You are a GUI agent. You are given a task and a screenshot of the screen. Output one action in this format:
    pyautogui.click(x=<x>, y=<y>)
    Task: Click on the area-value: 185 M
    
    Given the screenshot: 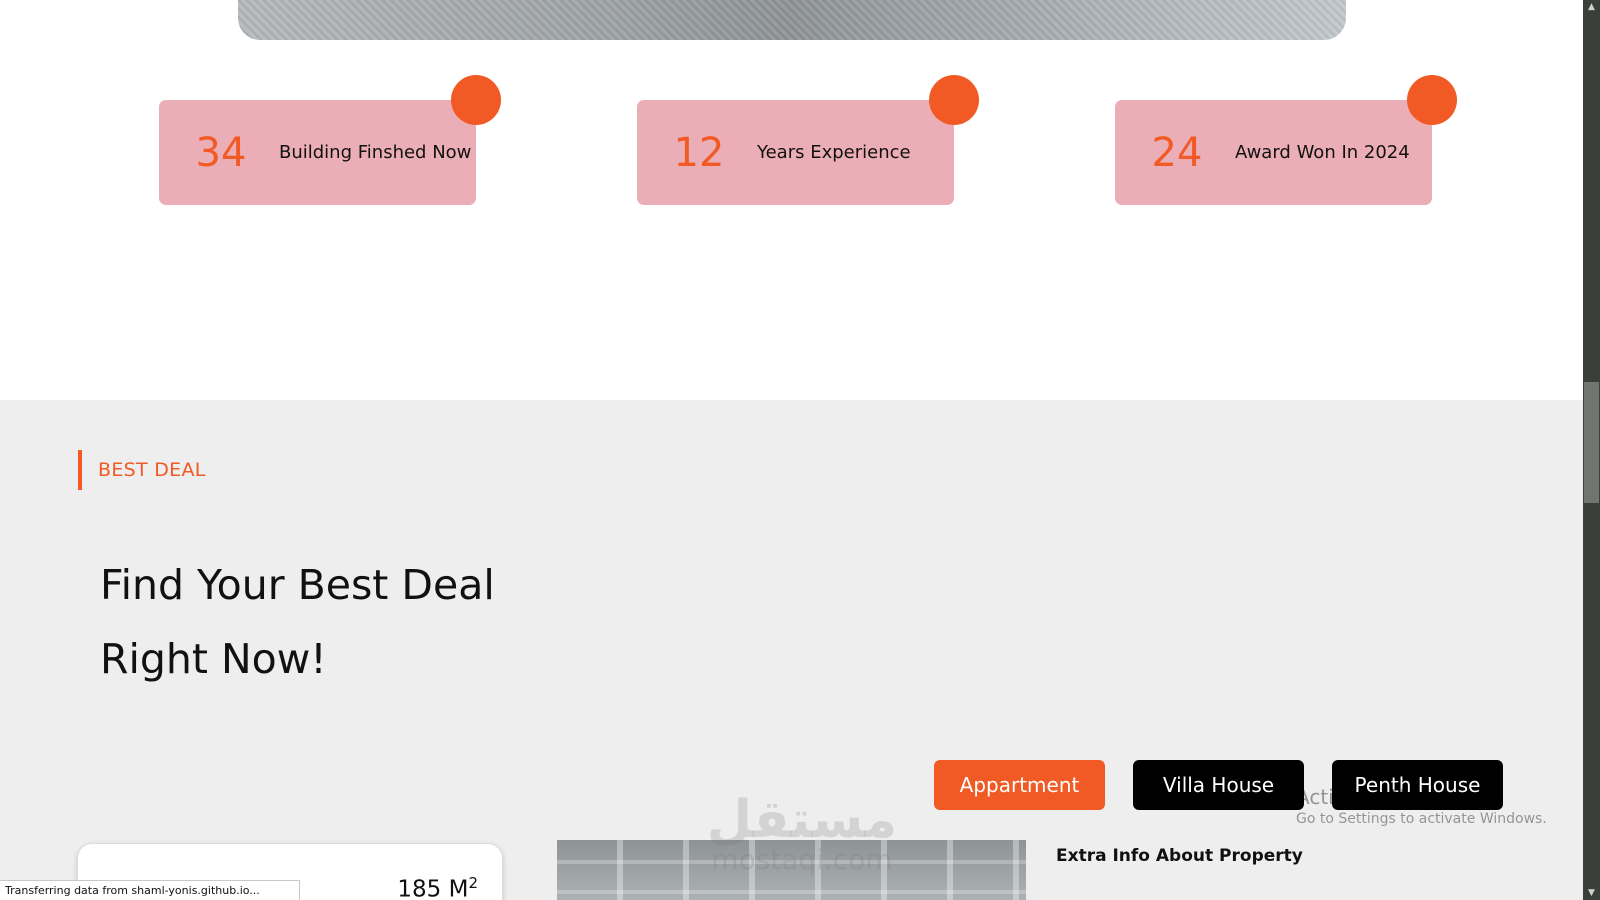 What is the action you would take?
    pyautogui.click(x=433, y=888)
    